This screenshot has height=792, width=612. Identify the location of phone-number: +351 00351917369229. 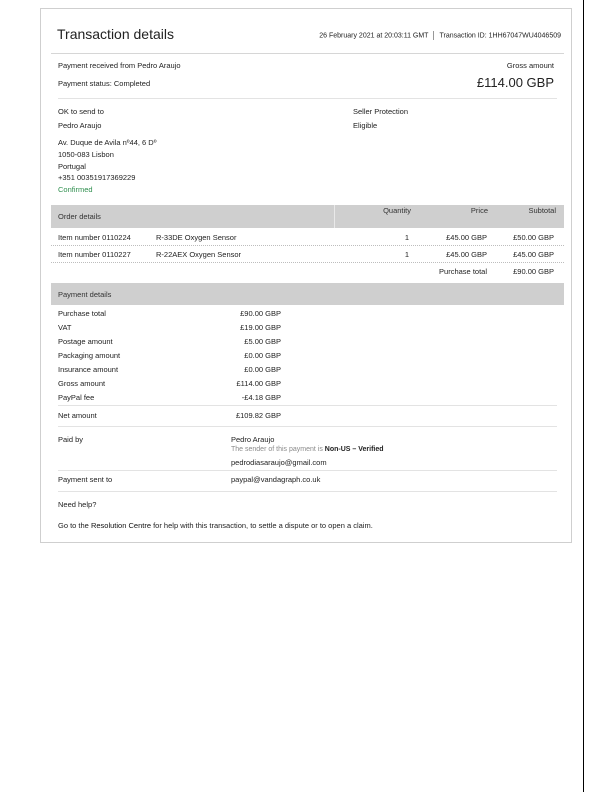
(97, 177).